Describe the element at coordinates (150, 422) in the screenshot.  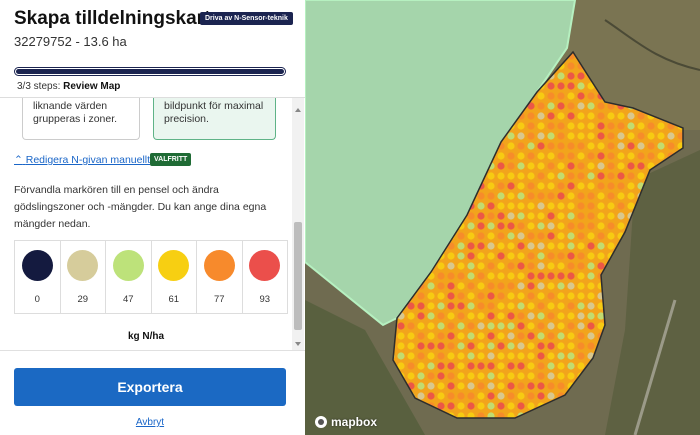
I see `cancel-link: Avbryt` at that location.